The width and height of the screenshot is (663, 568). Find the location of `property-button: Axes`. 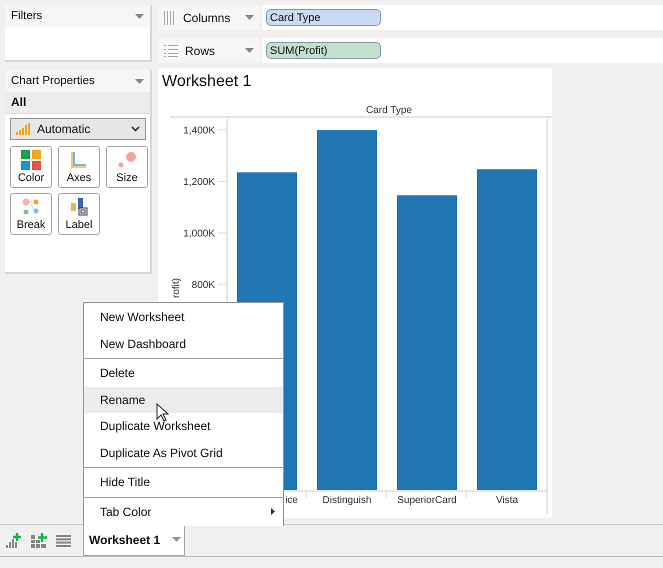

property-button: Axes is located at coordinates (79, 167).